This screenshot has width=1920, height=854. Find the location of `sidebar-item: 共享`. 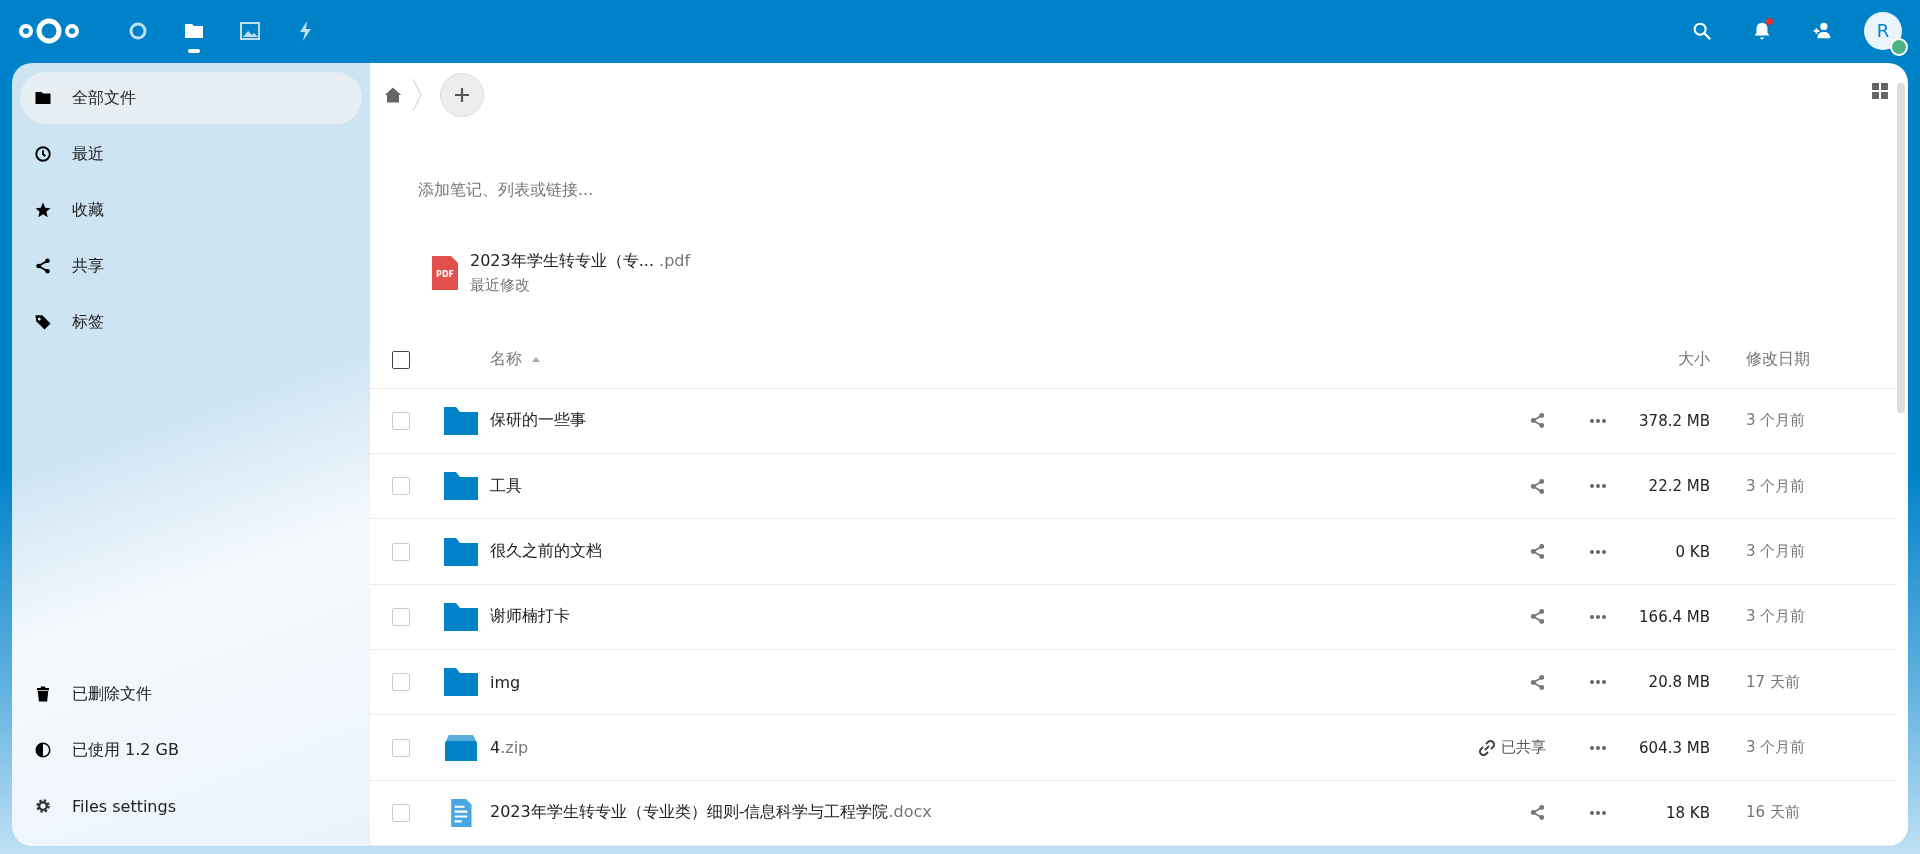

sidebar-item: 共享 is located at coordinates (191, 266).